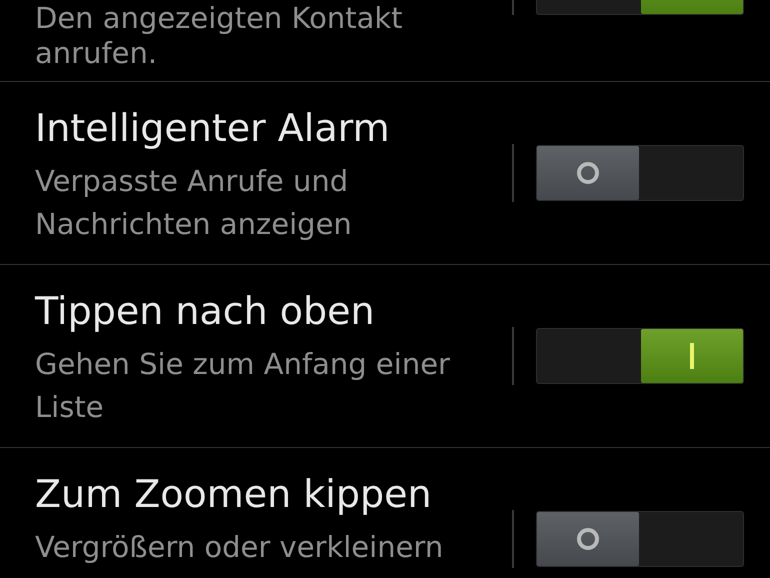 The height and width of the screenshot is (578, 770). Describe the element at coordinates (213, 128) in the screenshot. I see `setting-title: Intelligenter Alarm` at that location.